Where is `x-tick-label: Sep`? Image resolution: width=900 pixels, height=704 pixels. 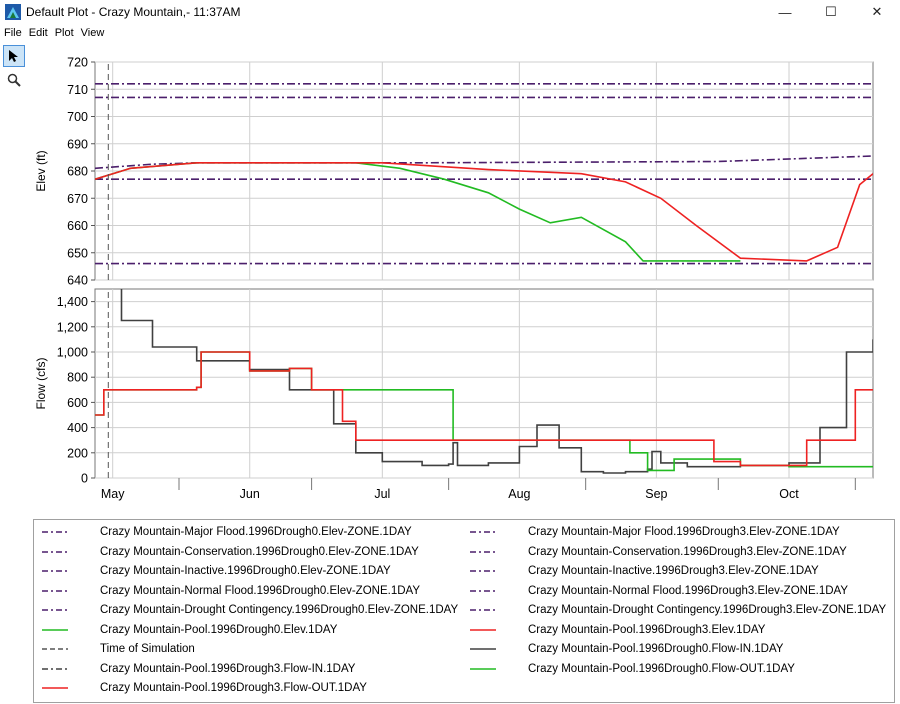
x-tick-label: Sep is located at coordinates (656, 494).